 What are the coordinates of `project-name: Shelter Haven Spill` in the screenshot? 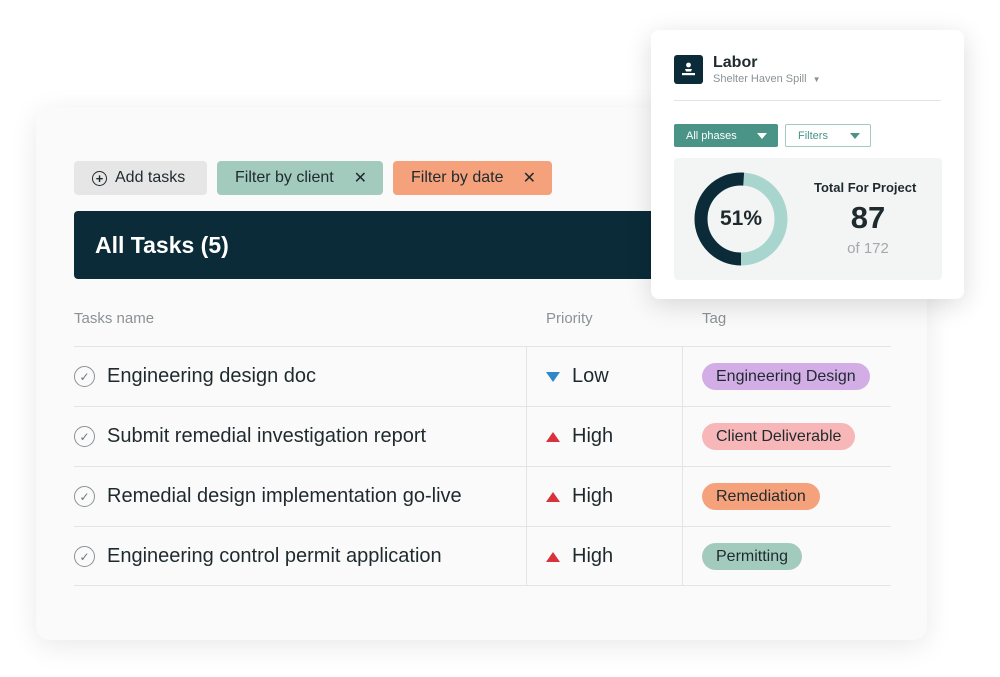 It's located at (760, 79).